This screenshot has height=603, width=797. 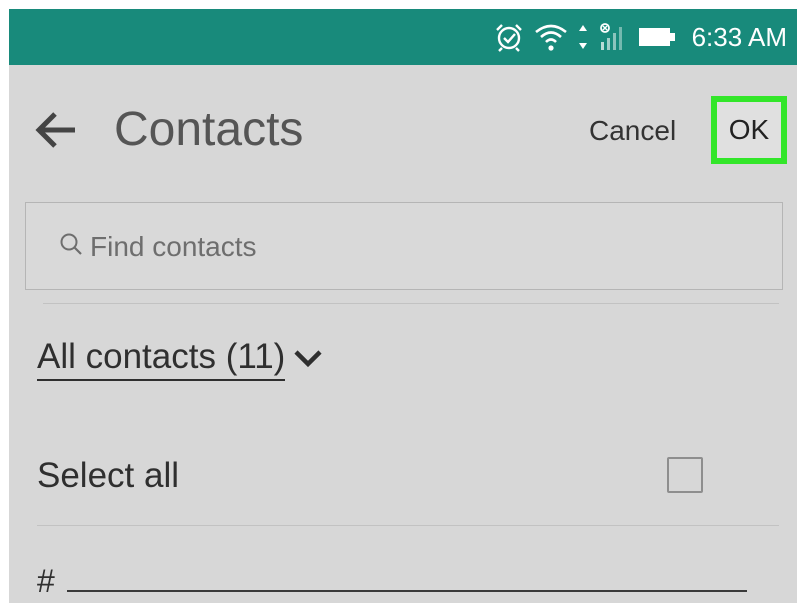 What do you see at coordinates (173, 246) in the screenshot?
I see `search-placeholder: Find contacts` at bounding box center [173, 246].